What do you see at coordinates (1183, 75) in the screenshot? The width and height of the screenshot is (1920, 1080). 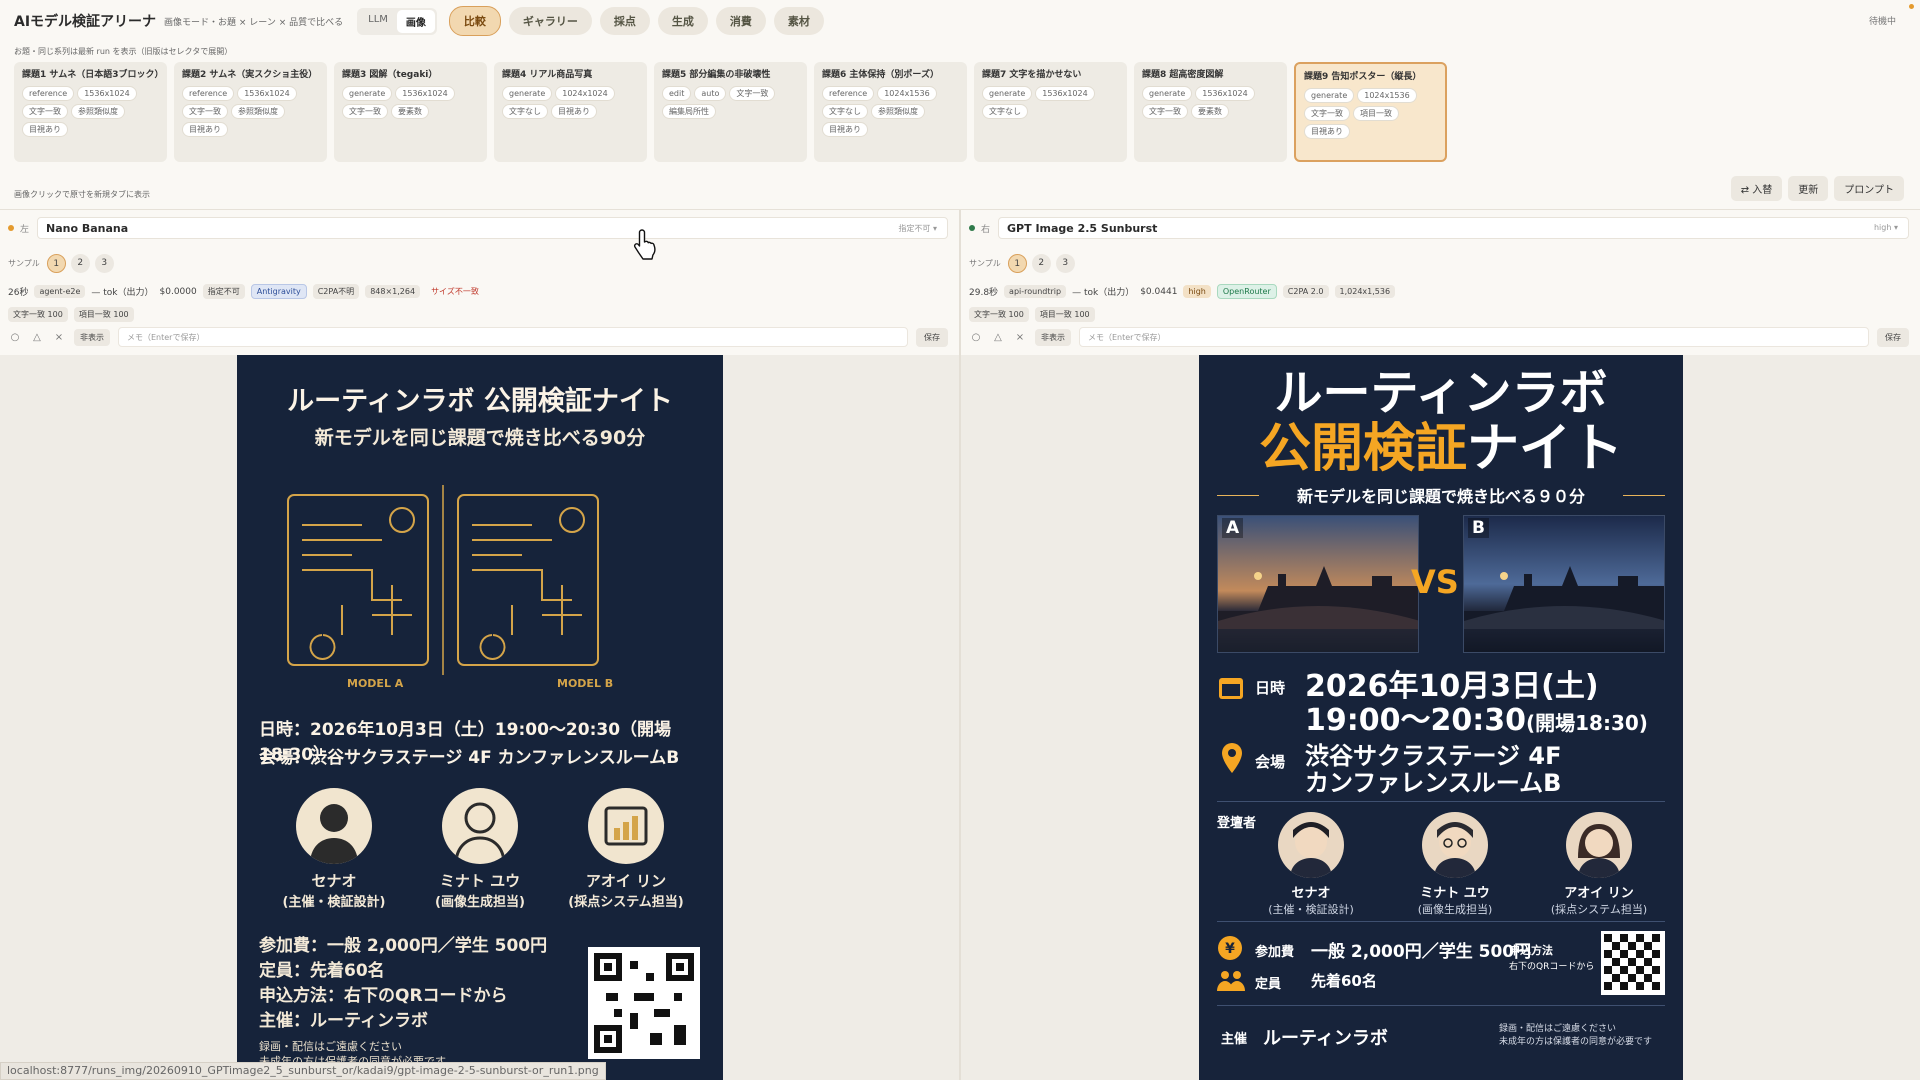 I see `task-title: 課題8 超高密度図解` at bounding box center [1183, 75].